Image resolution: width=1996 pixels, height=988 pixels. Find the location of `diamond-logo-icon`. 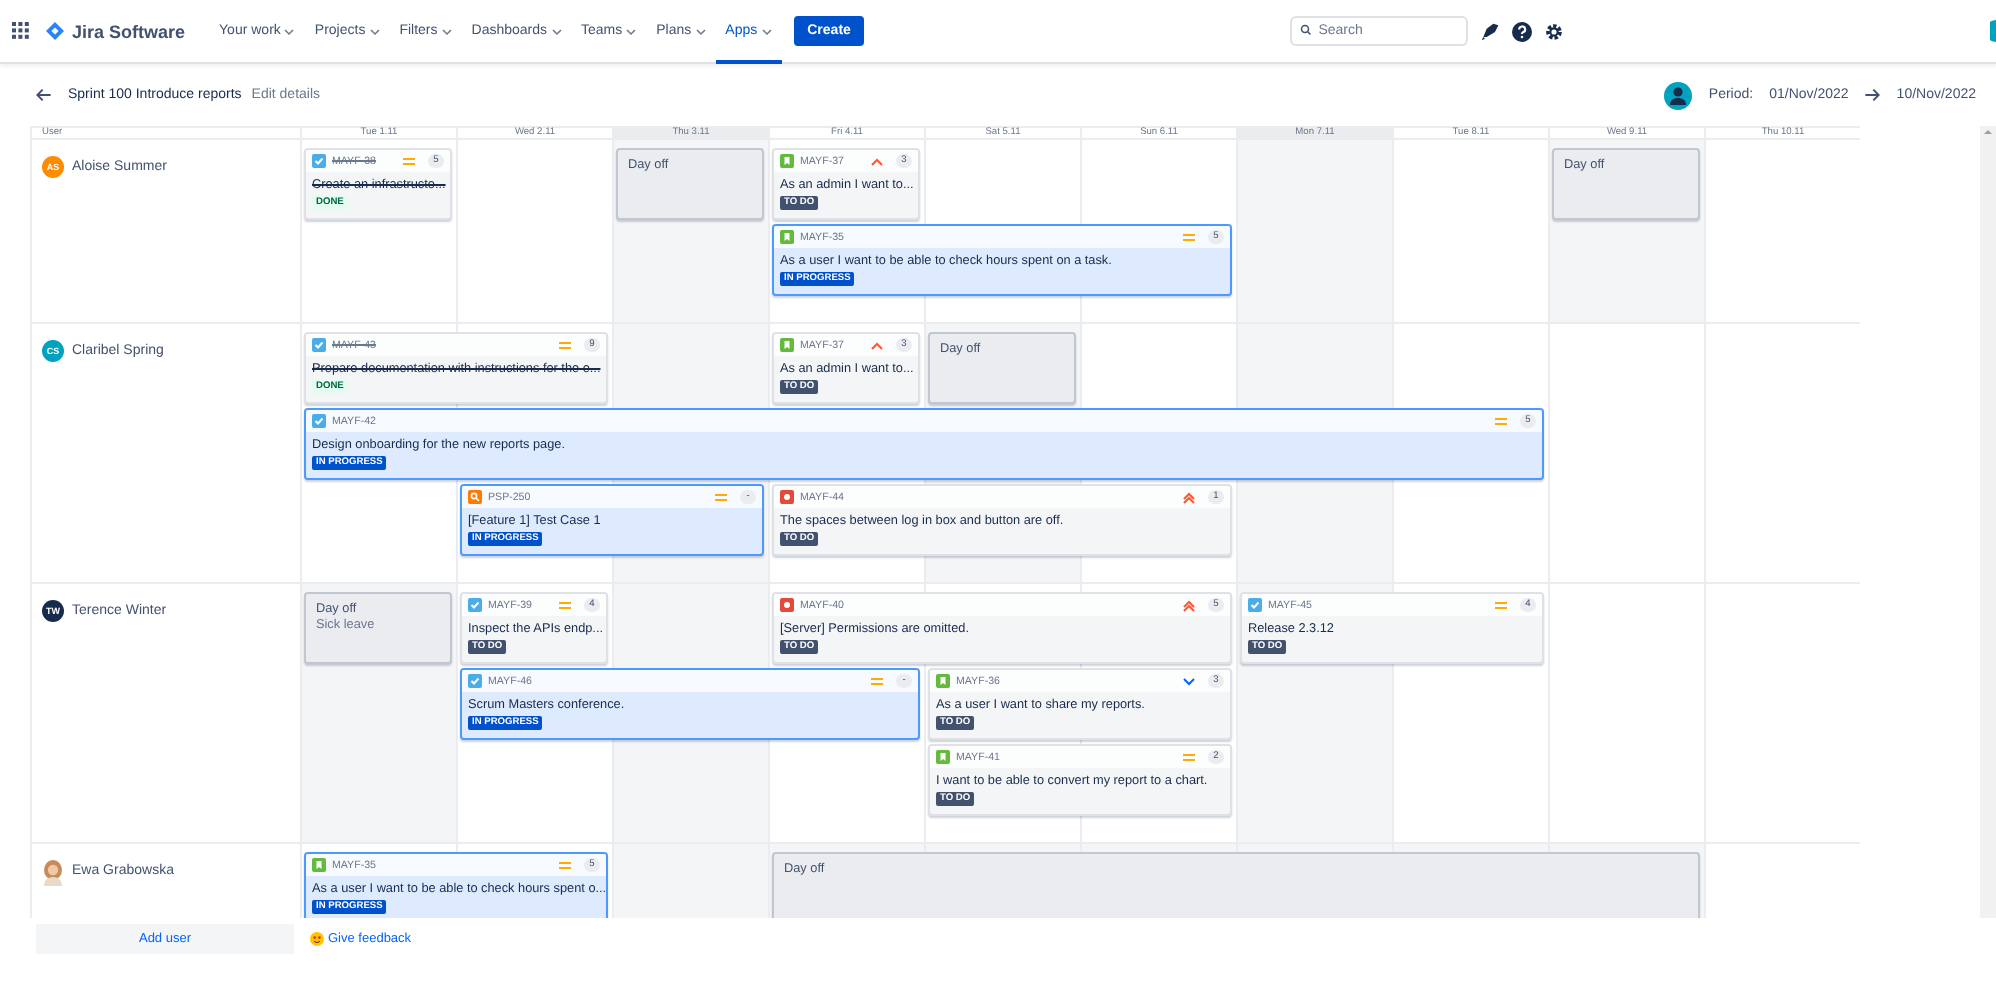

diamond-logo-icon is located at coordinates (55, 31).